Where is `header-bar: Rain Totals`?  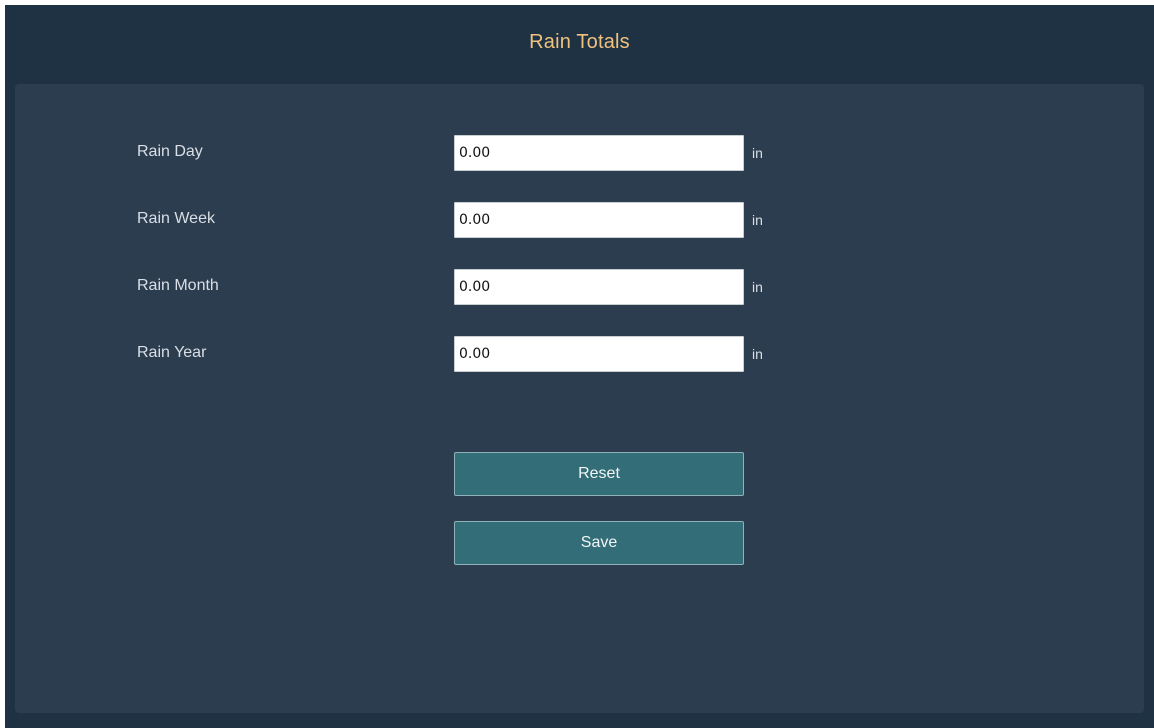
header-bar: Rain Totals is located at coordinates (579, 44).